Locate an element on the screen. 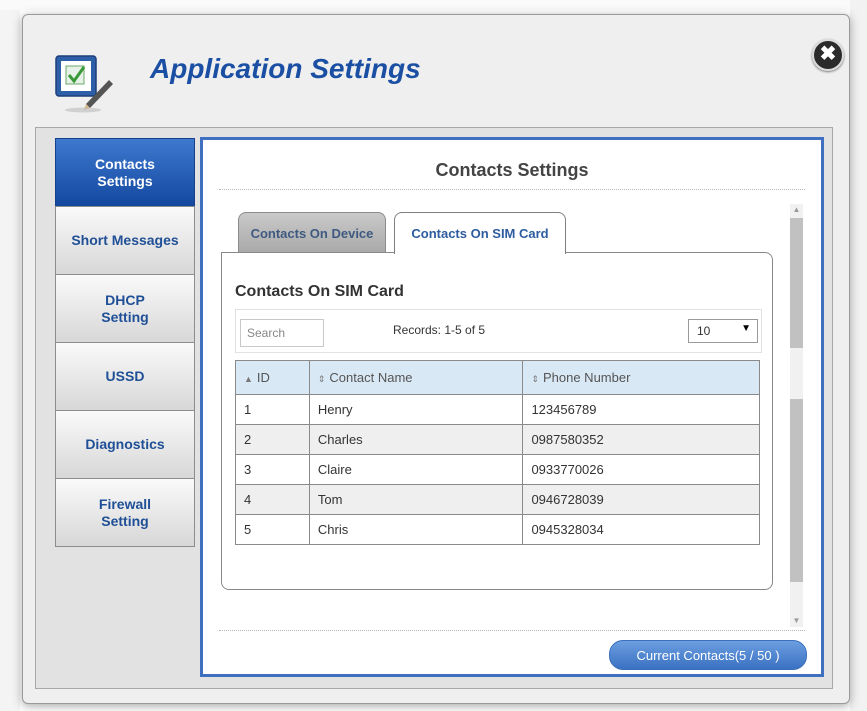 The height and width of the screenshot is (711, 867). cell-id: 3 is located at coordinates (272, 469).